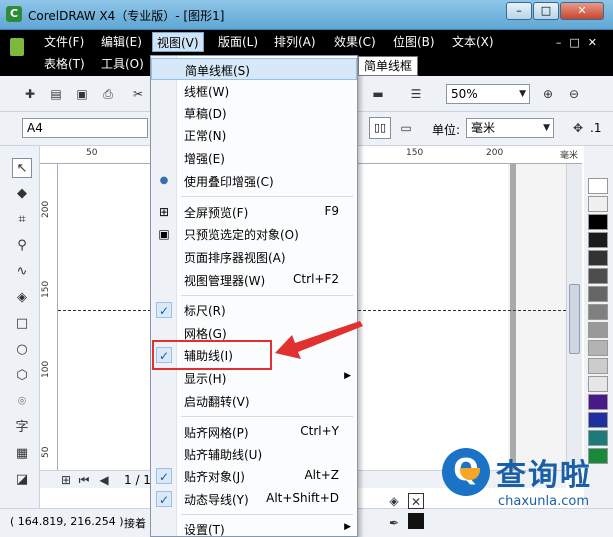  Describe the element at coordinates (85, 128) in the screenshot. I see `page-size-combo: A4` at that location.